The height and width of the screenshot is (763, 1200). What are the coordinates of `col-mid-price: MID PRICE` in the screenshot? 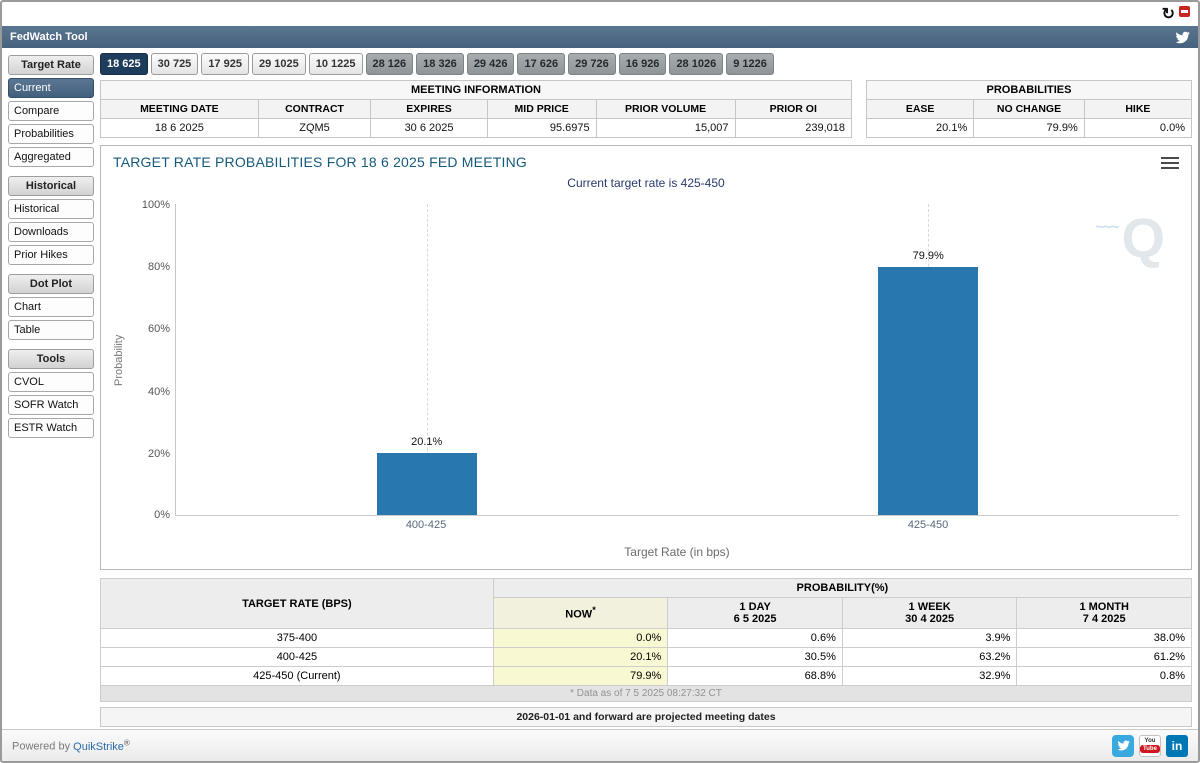 It's located at (541, 109).